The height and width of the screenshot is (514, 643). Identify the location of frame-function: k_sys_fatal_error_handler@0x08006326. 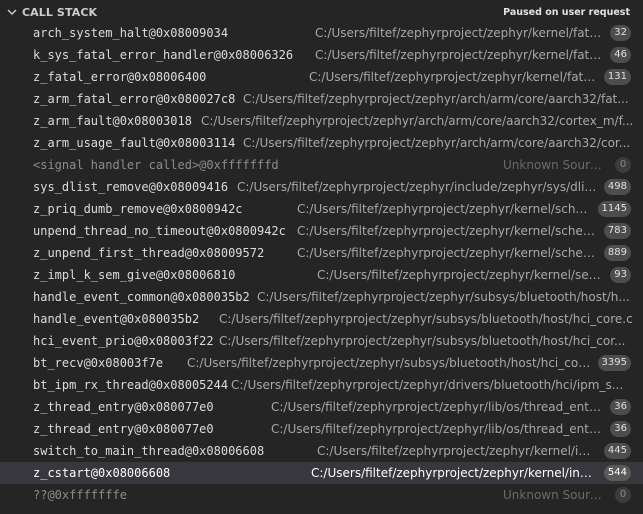
(163, 55).